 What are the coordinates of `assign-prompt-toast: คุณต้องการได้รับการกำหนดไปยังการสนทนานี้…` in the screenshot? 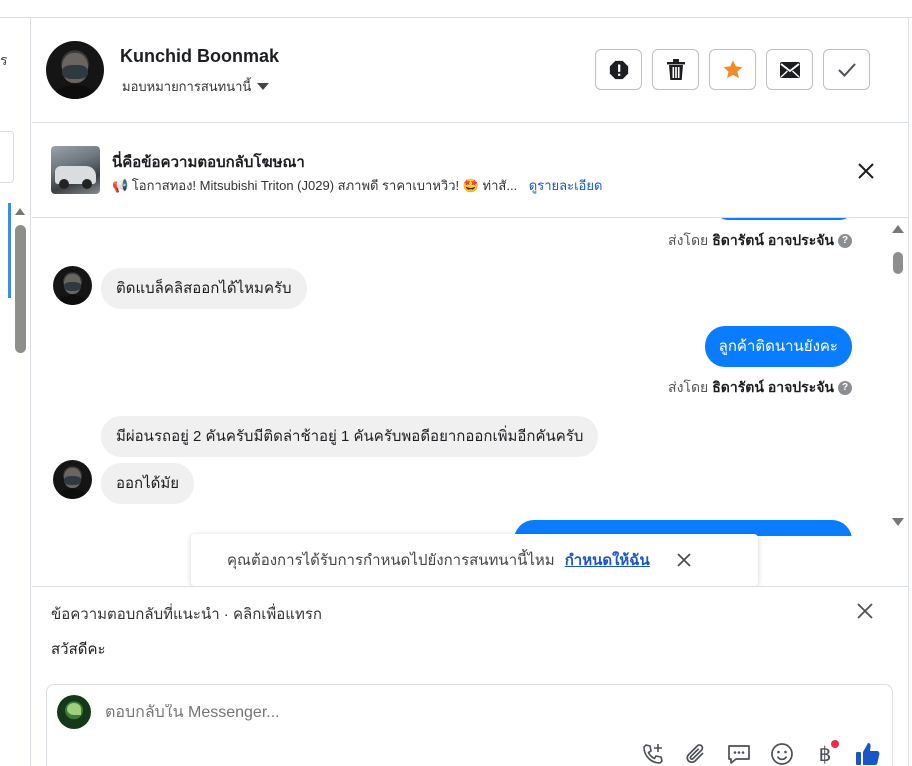 It's located at (474, 560).